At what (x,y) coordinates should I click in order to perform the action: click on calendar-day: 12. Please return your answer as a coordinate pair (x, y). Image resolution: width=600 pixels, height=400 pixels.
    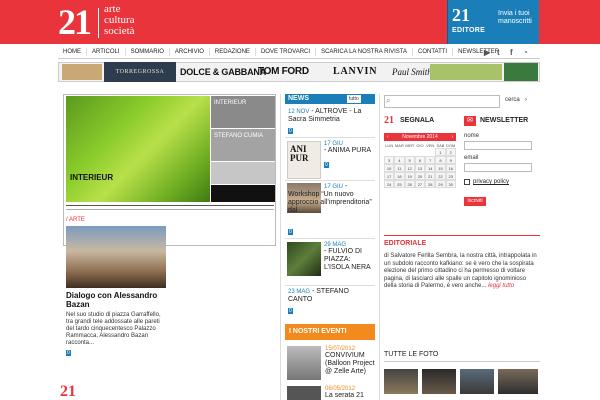
    Looking at the image, I should click on (409, 168).